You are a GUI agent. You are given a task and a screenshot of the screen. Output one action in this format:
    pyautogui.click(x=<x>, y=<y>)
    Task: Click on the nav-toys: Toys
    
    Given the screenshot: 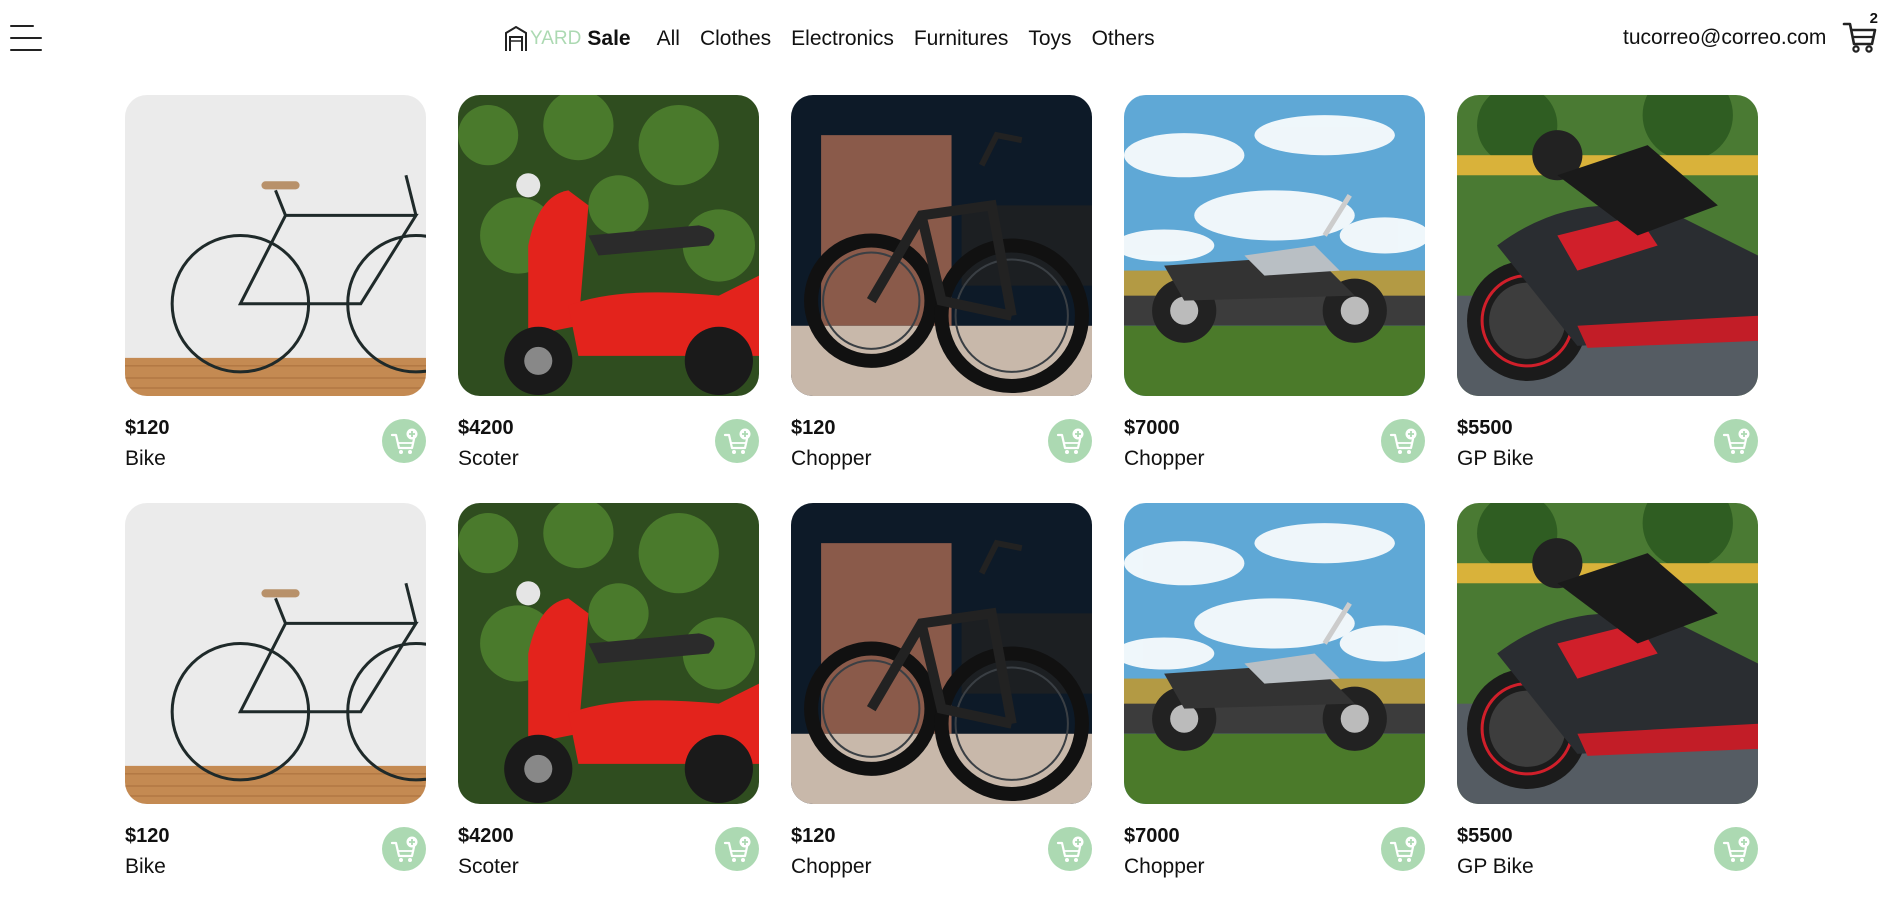 What is the action you would take?
    pyautogui.click(x=1049, y=39)
    